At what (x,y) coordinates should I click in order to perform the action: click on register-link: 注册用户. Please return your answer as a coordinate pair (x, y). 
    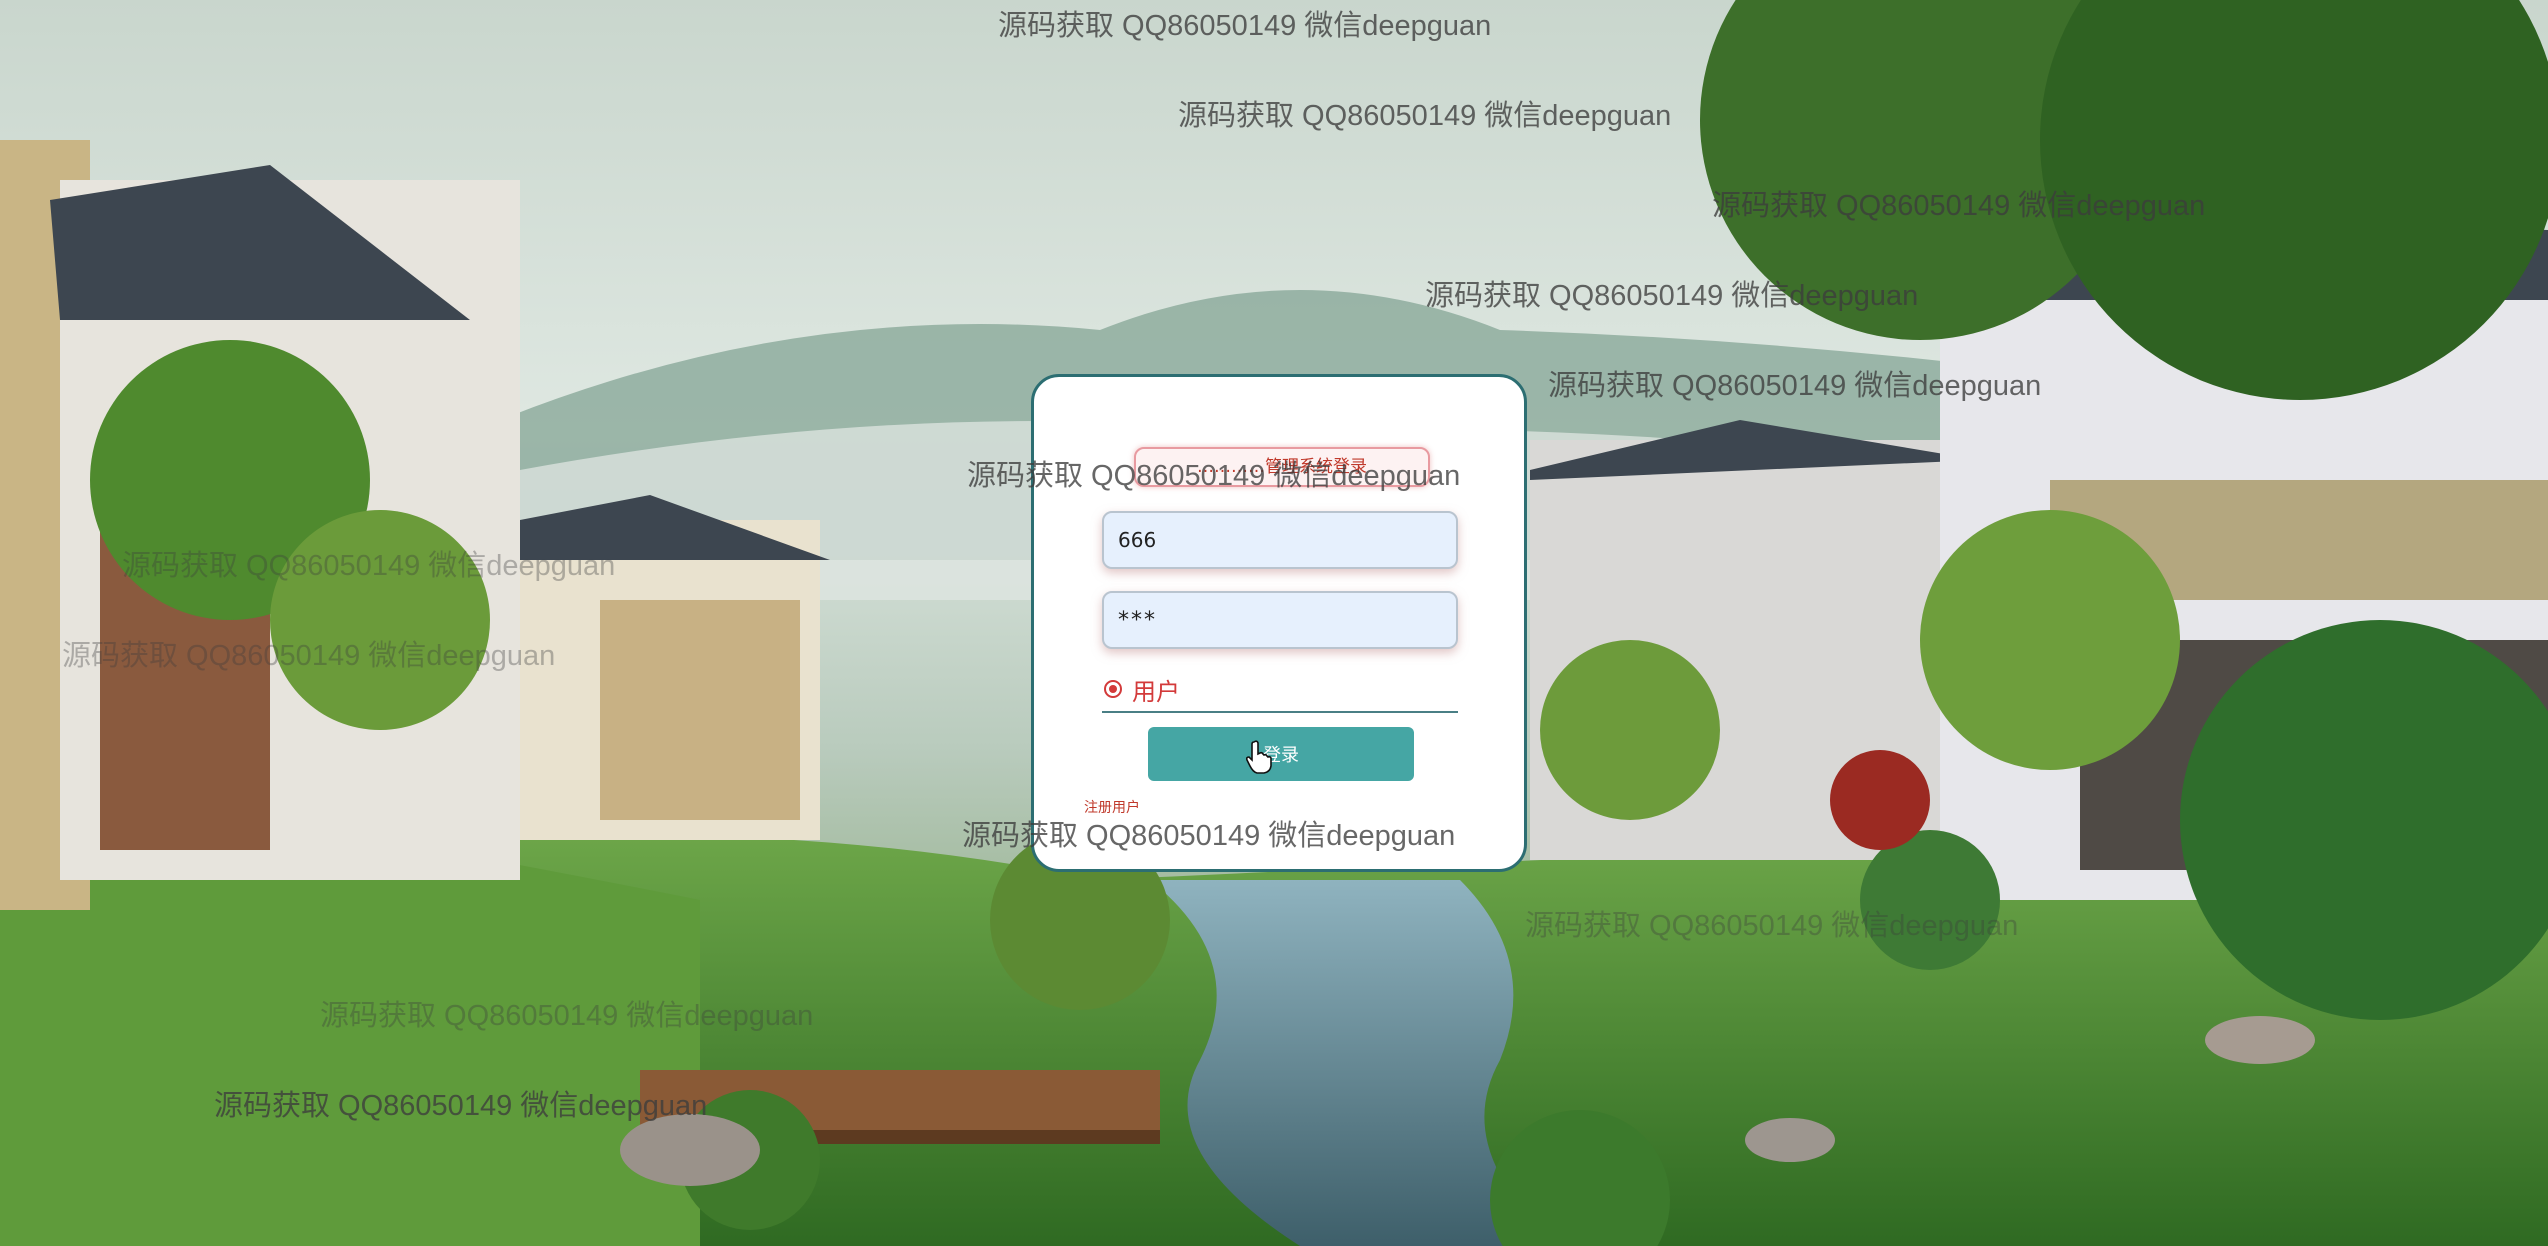
    Looking at the image, I should click on (1112, 807).